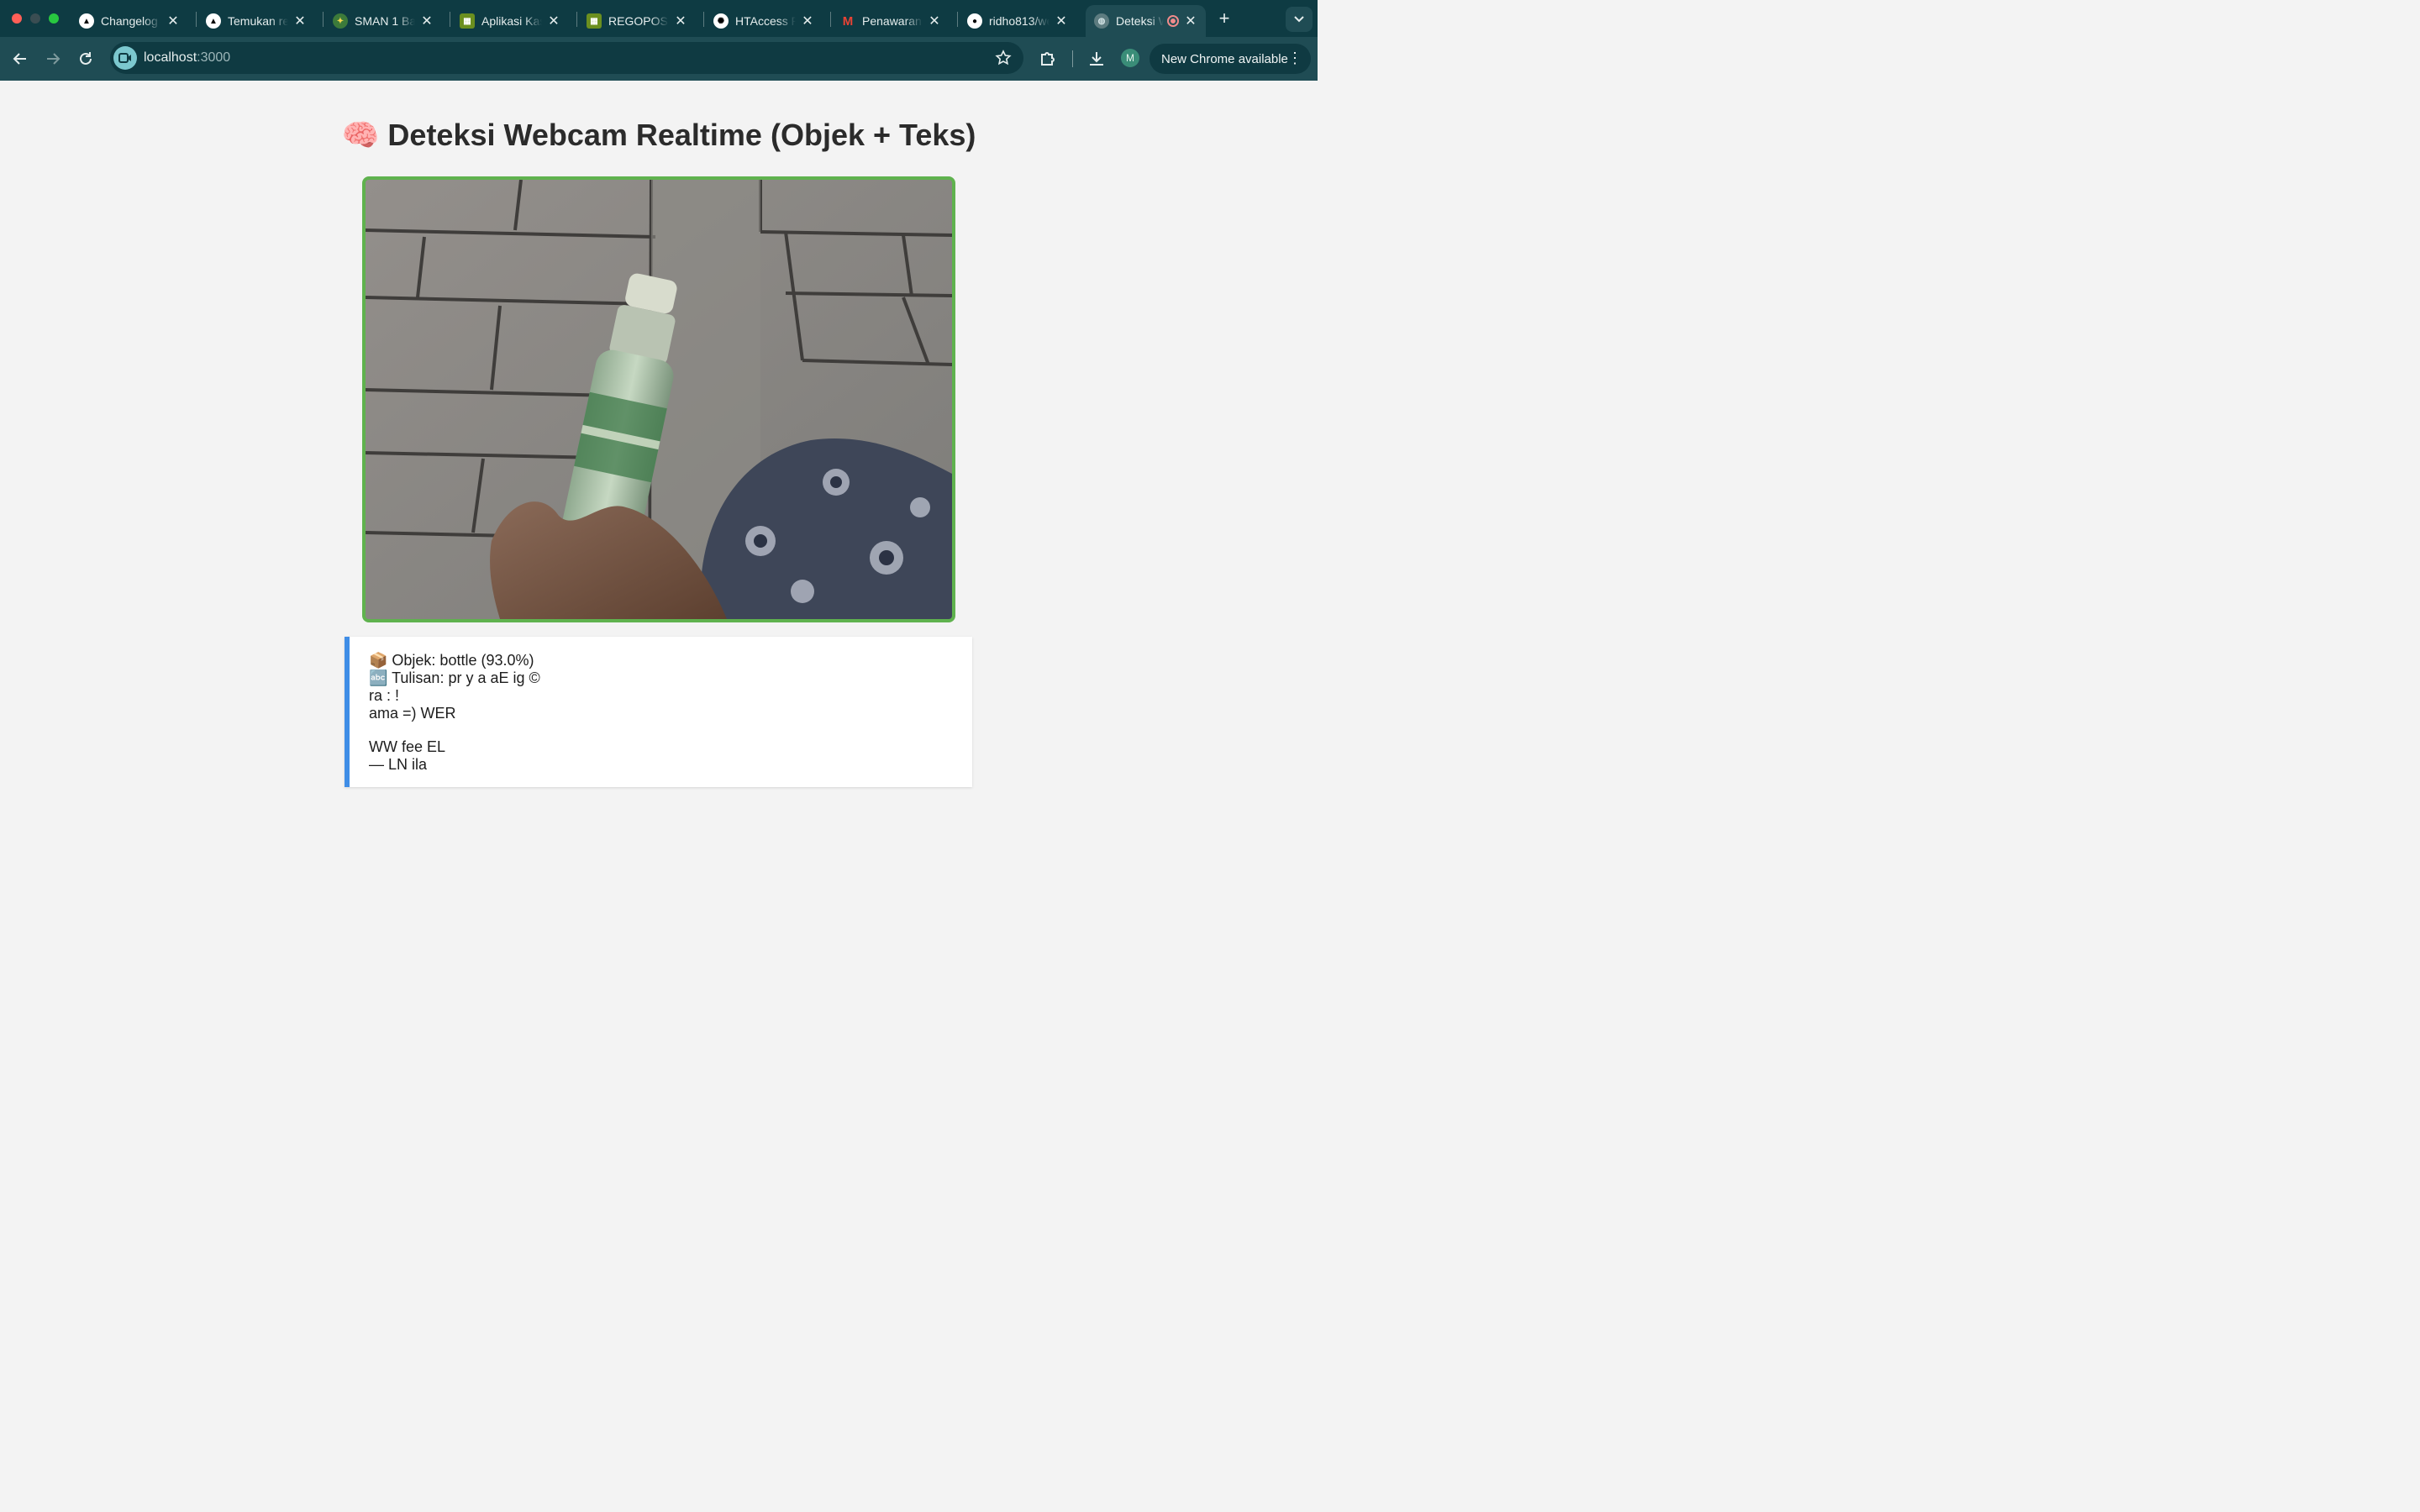 The height and width of the screenshot is (1512, 2420). I want to click on more-menu-icon: ⋮, so click(1294, 58).